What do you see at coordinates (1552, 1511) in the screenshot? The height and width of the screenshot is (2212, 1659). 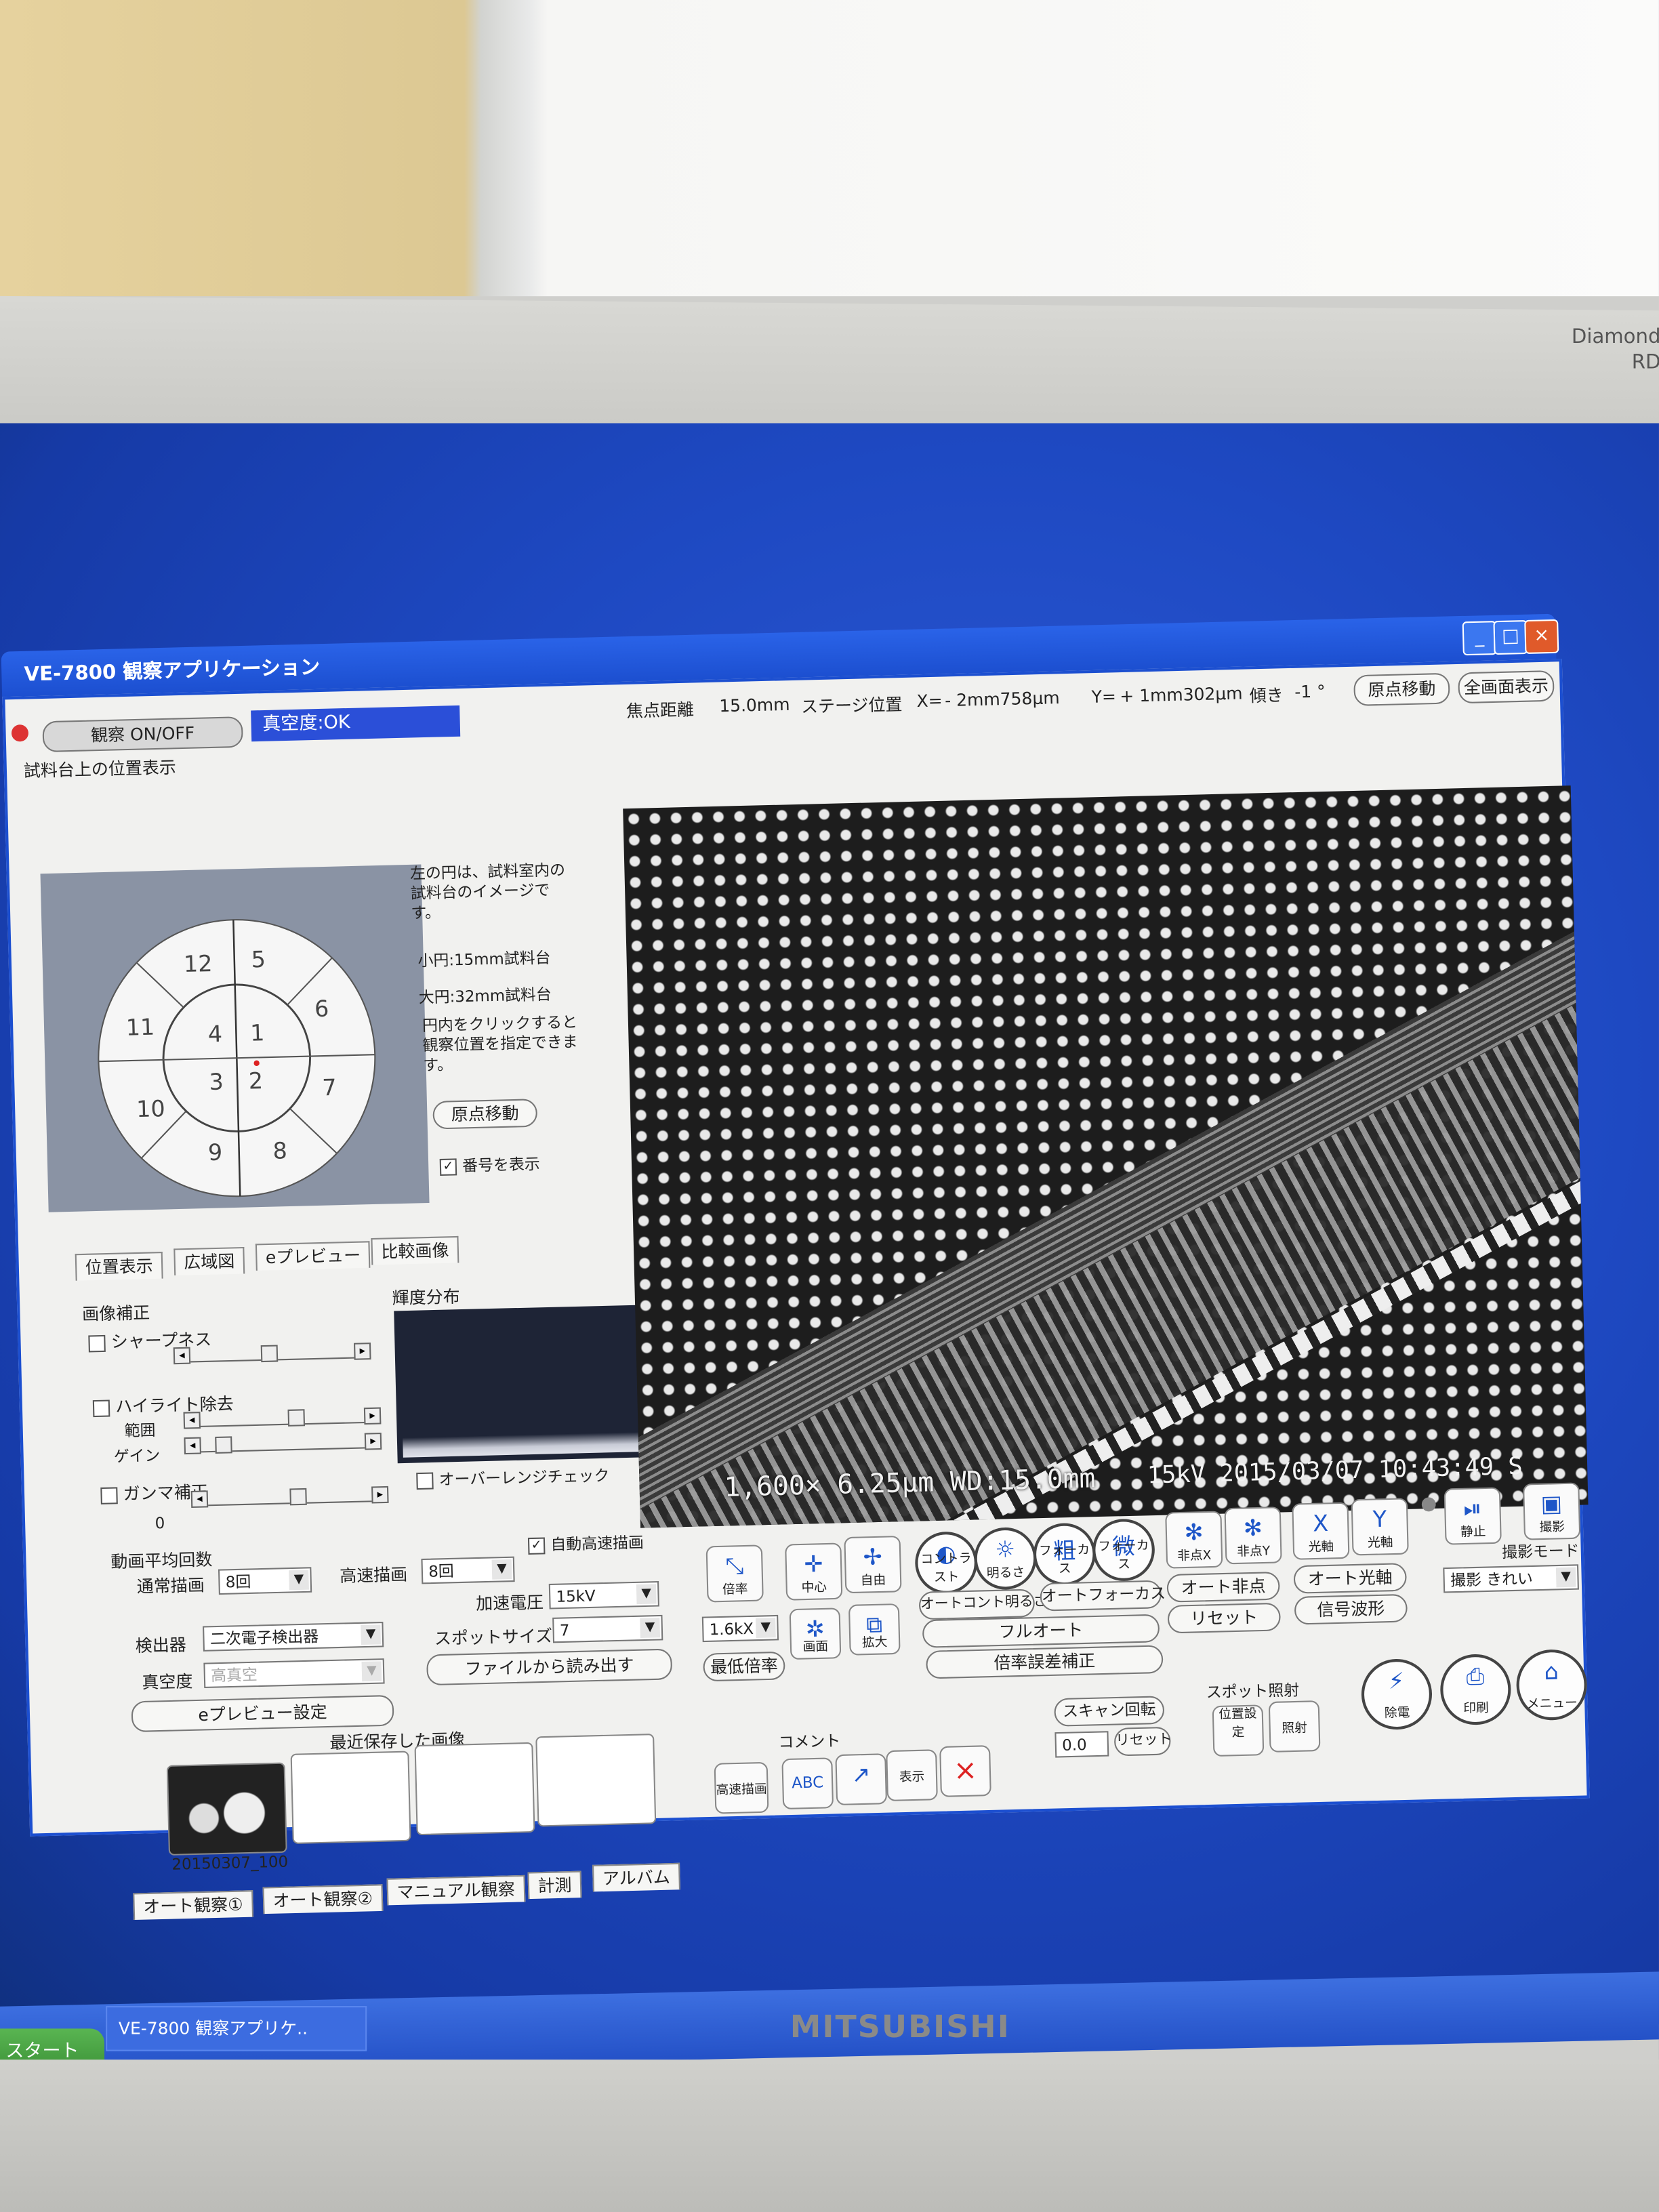 I see `capture-button: ▣ 撮影` at bounding box center [1552, 1511].